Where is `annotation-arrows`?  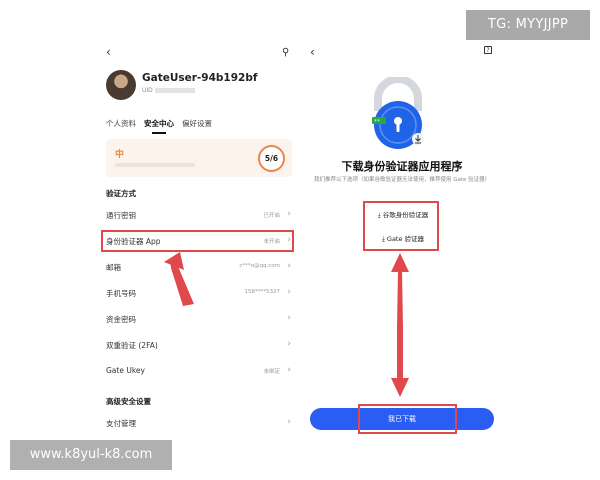 annotation-arrows is located at coordinates (286, 324).